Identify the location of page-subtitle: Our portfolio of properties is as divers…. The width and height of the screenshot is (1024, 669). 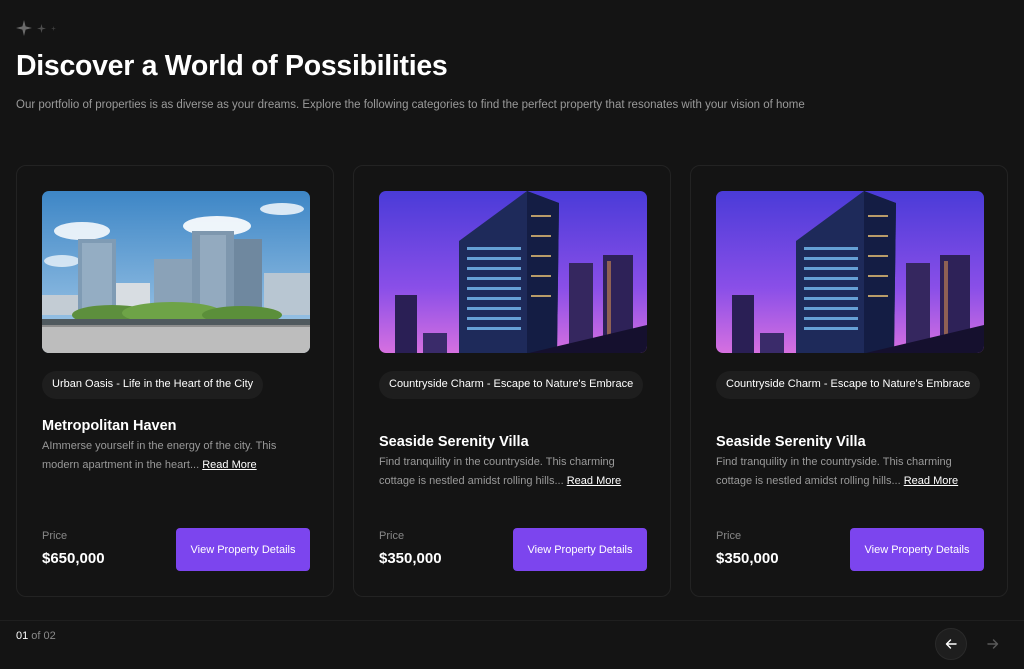
(410, 105).